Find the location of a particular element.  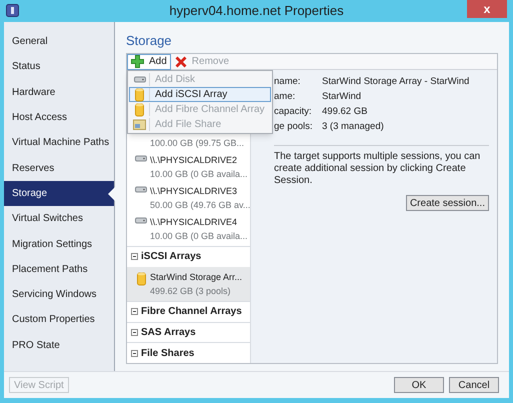

sidebar-item: Migration Settings is located at coordinates (59, 244).